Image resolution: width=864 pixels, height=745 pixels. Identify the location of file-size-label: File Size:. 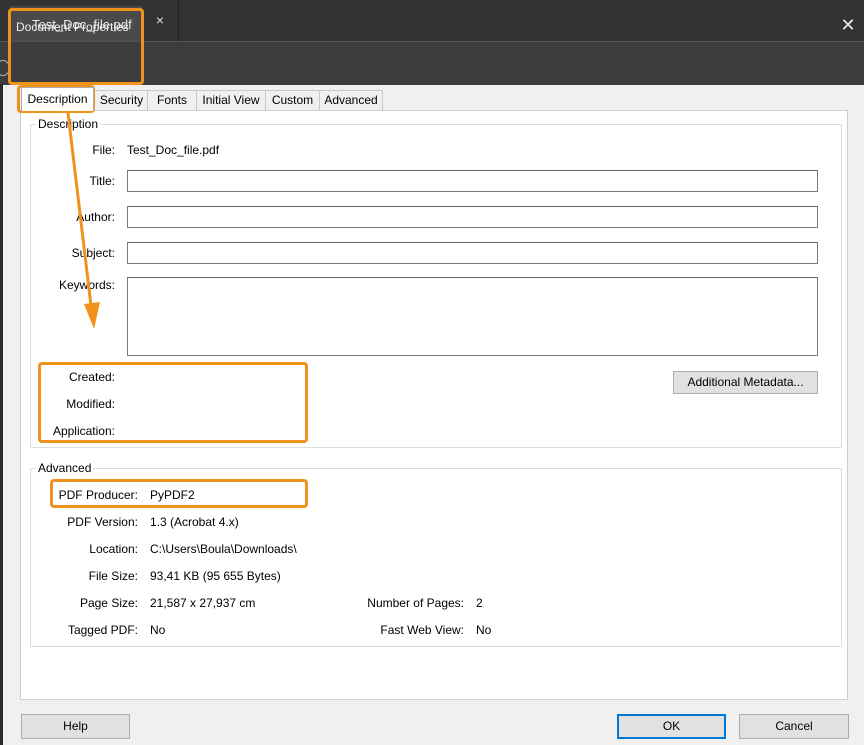
(113, 576).